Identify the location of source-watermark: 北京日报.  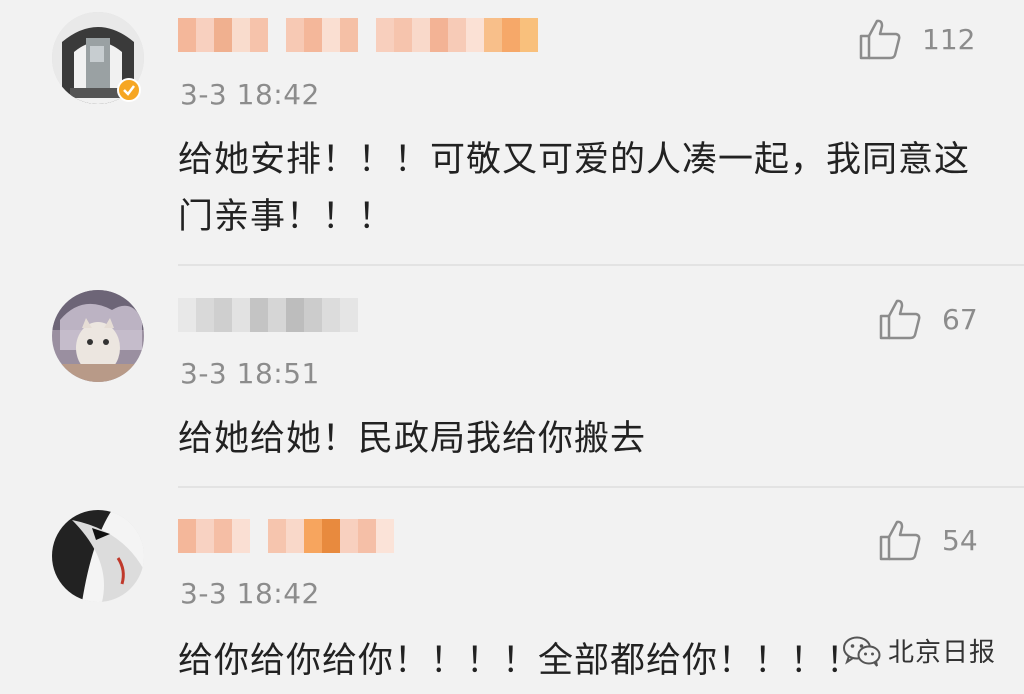
(919, 650).